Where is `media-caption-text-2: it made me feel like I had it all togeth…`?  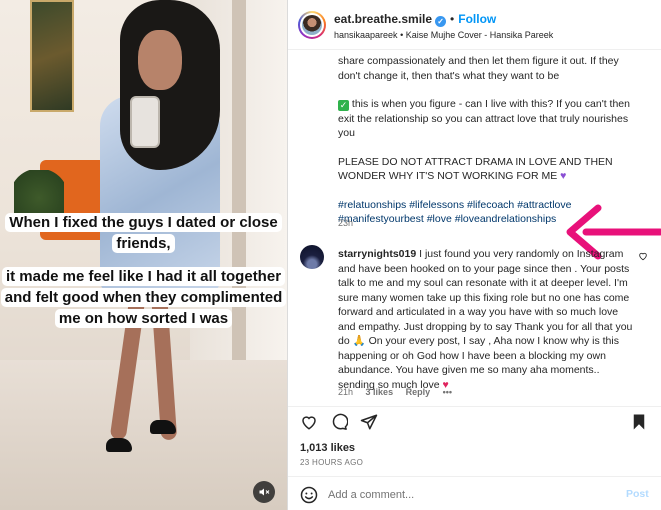
media-caption-text-2: it made me feel like I had it all togeth… is located at coordinates (143, 297).